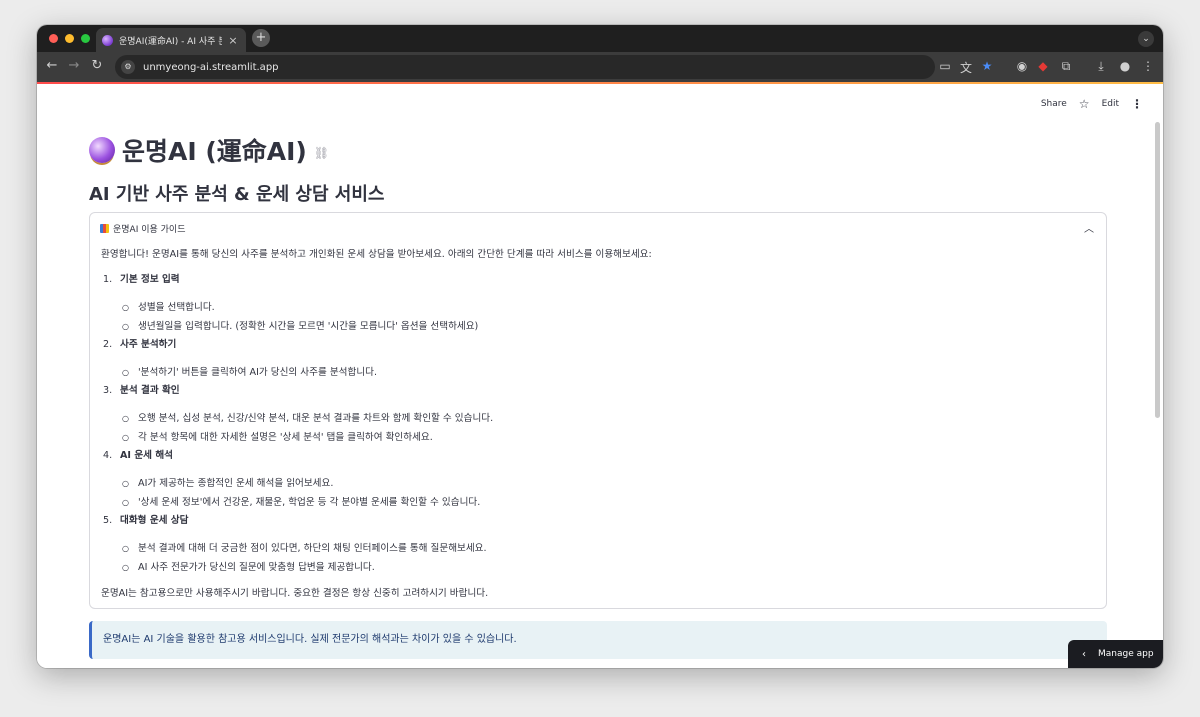  What do you see at coordinates (1101, 66) in the screenshot?
I see `download-icon: ⤓` at bounding box center [1101, 66].